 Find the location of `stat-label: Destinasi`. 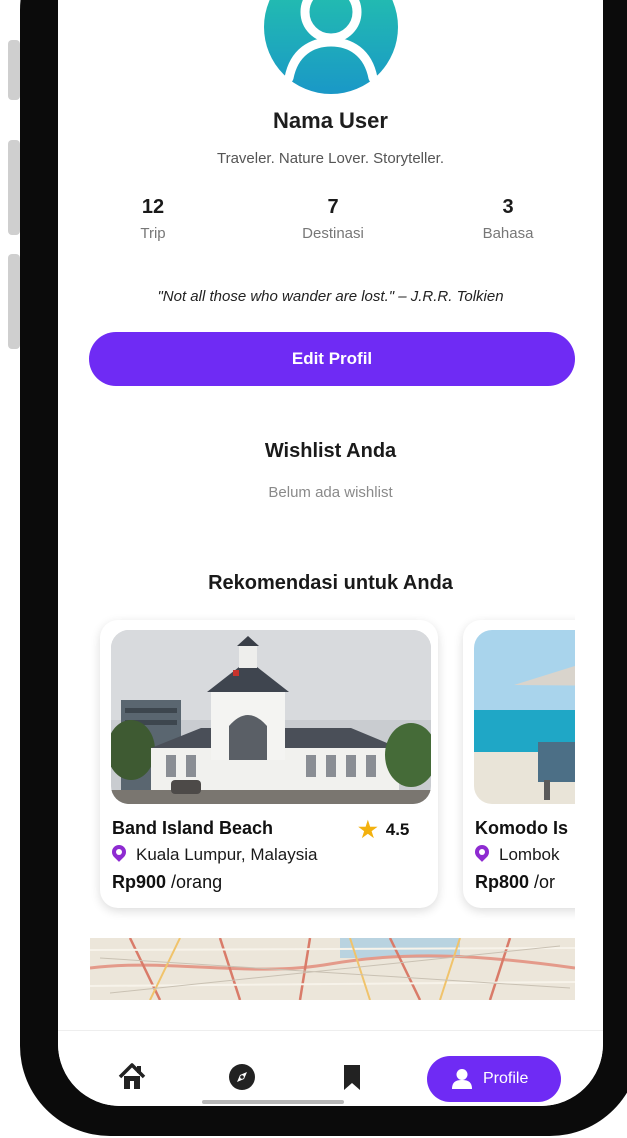

stat-label: Destinasi is located at coordinates (333, 233).